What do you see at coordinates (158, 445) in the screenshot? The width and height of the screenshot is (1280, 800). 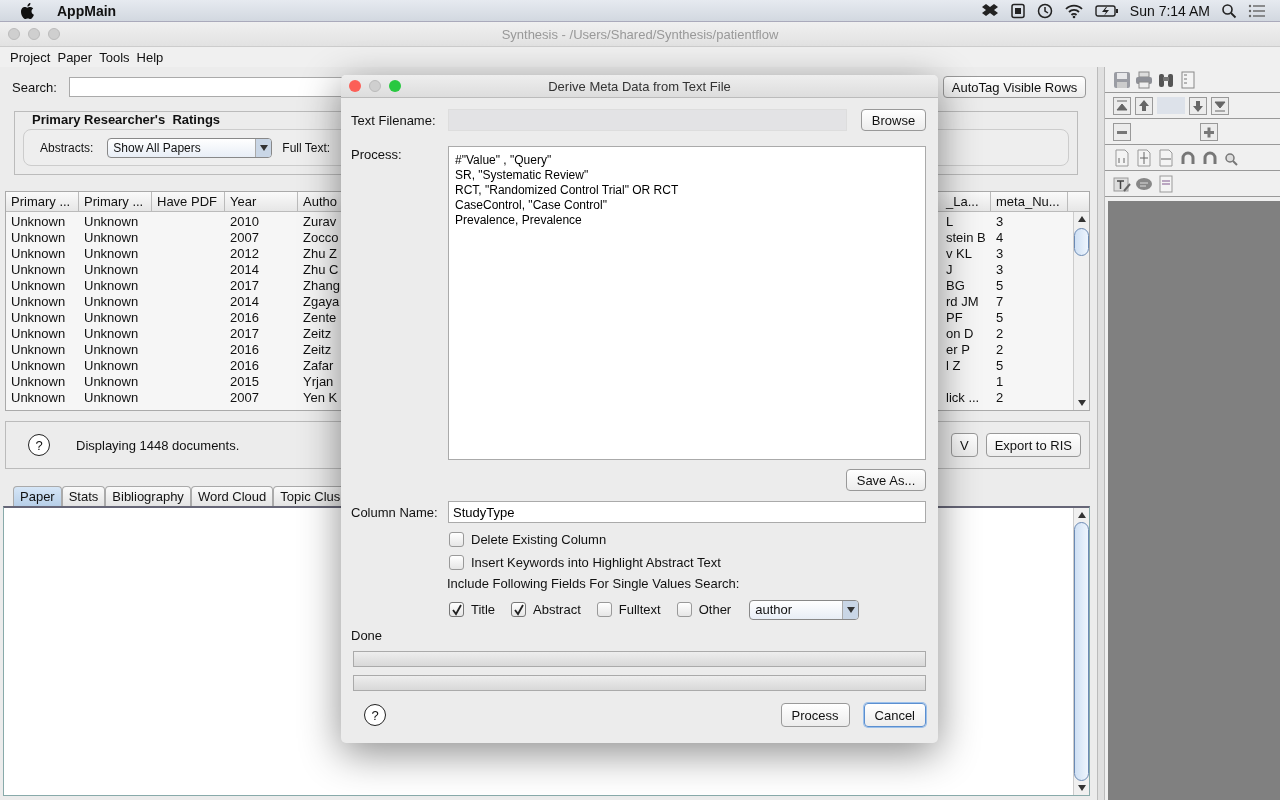 I see `status-message: Displaying 1448 documents.` at bounding box center [158, 445].